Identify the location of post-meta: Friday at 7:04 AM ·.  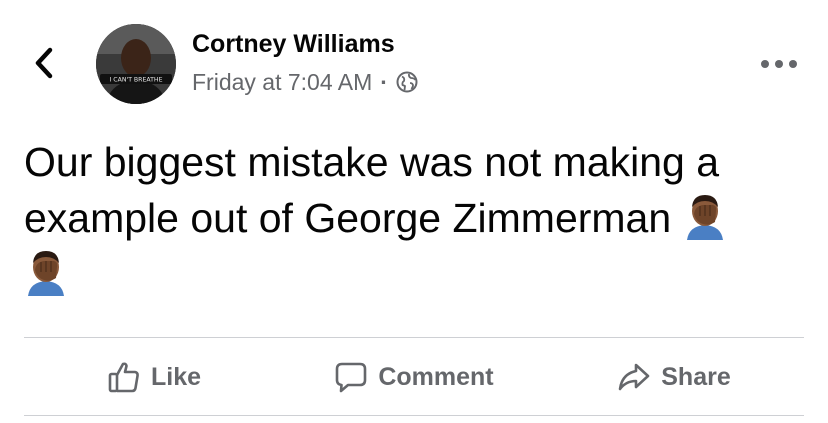
(305, 82).